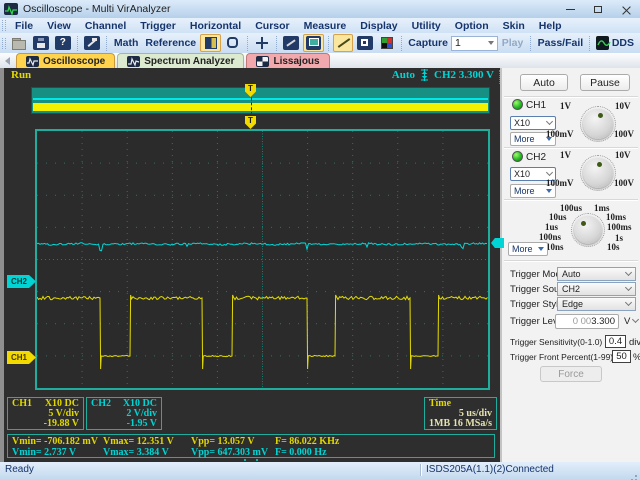  What do you see at coordinates (623, 106) in the screenshot?
I see `ch1-knob-10v-label: 10V` at bounding box center [623, 106].